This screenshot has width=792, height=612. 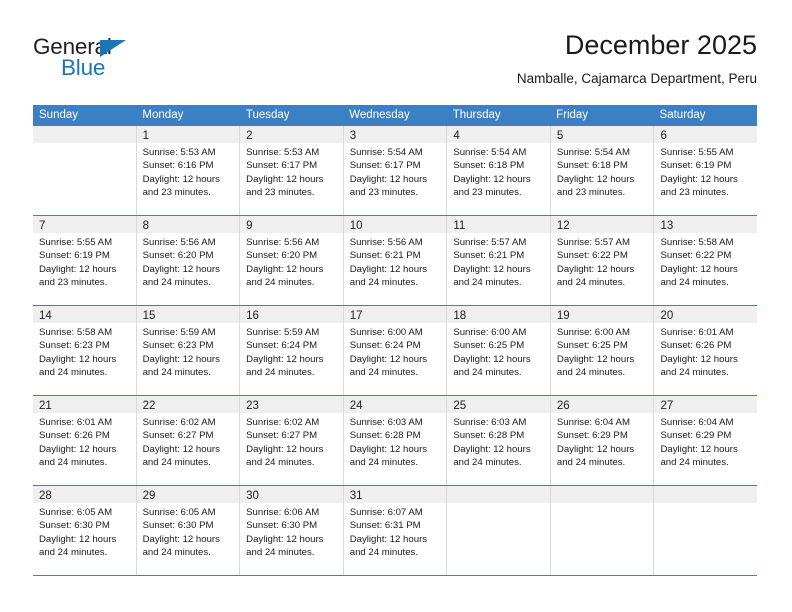 I want to click on day-number-bar: 29, so click(x=188, y=494).